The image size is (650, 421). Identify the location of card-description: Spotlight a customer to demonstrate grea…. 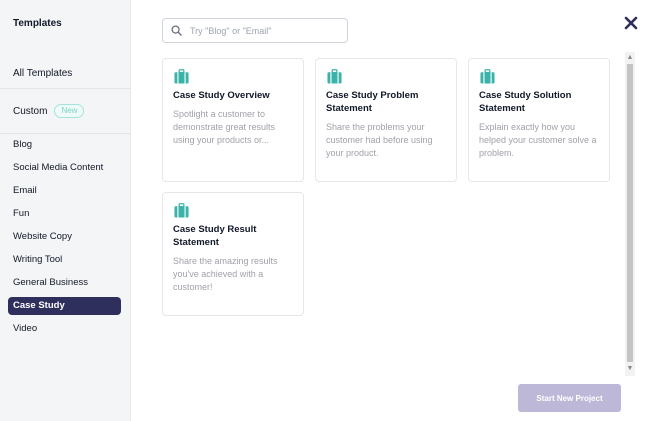
(224, 127).